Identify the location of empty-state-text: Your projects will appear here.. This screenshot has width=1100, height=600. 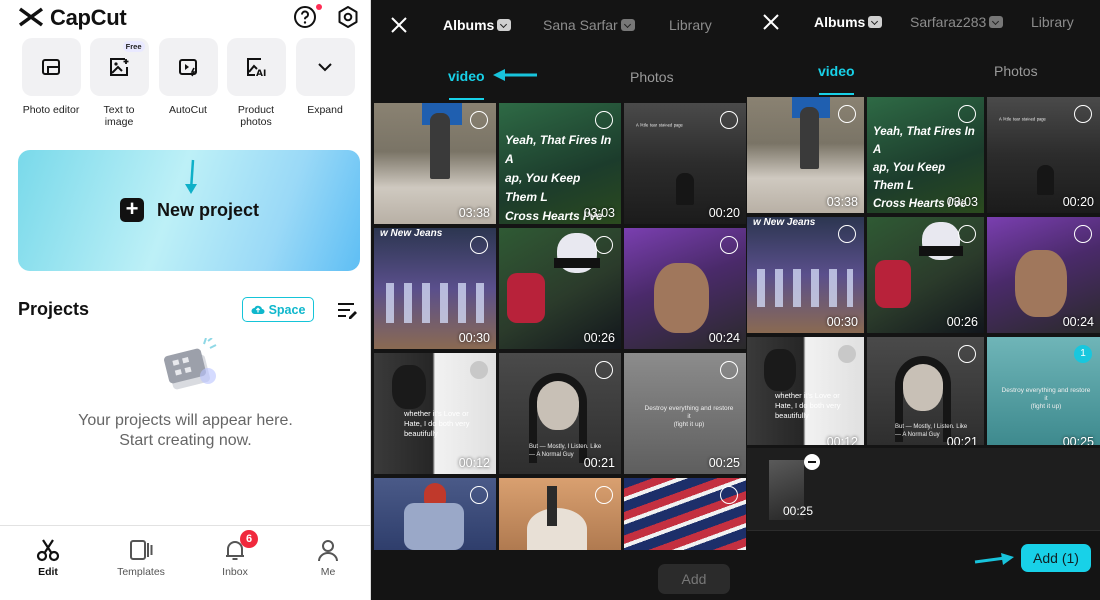
(185, 420).